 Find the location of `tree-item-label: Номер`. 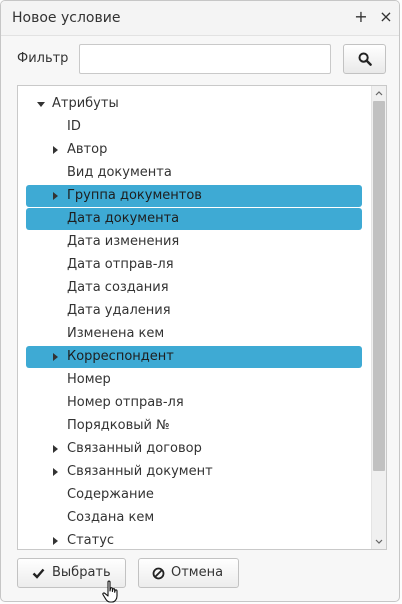

tree-item-label: Номер is located at coordinates (89, 379).